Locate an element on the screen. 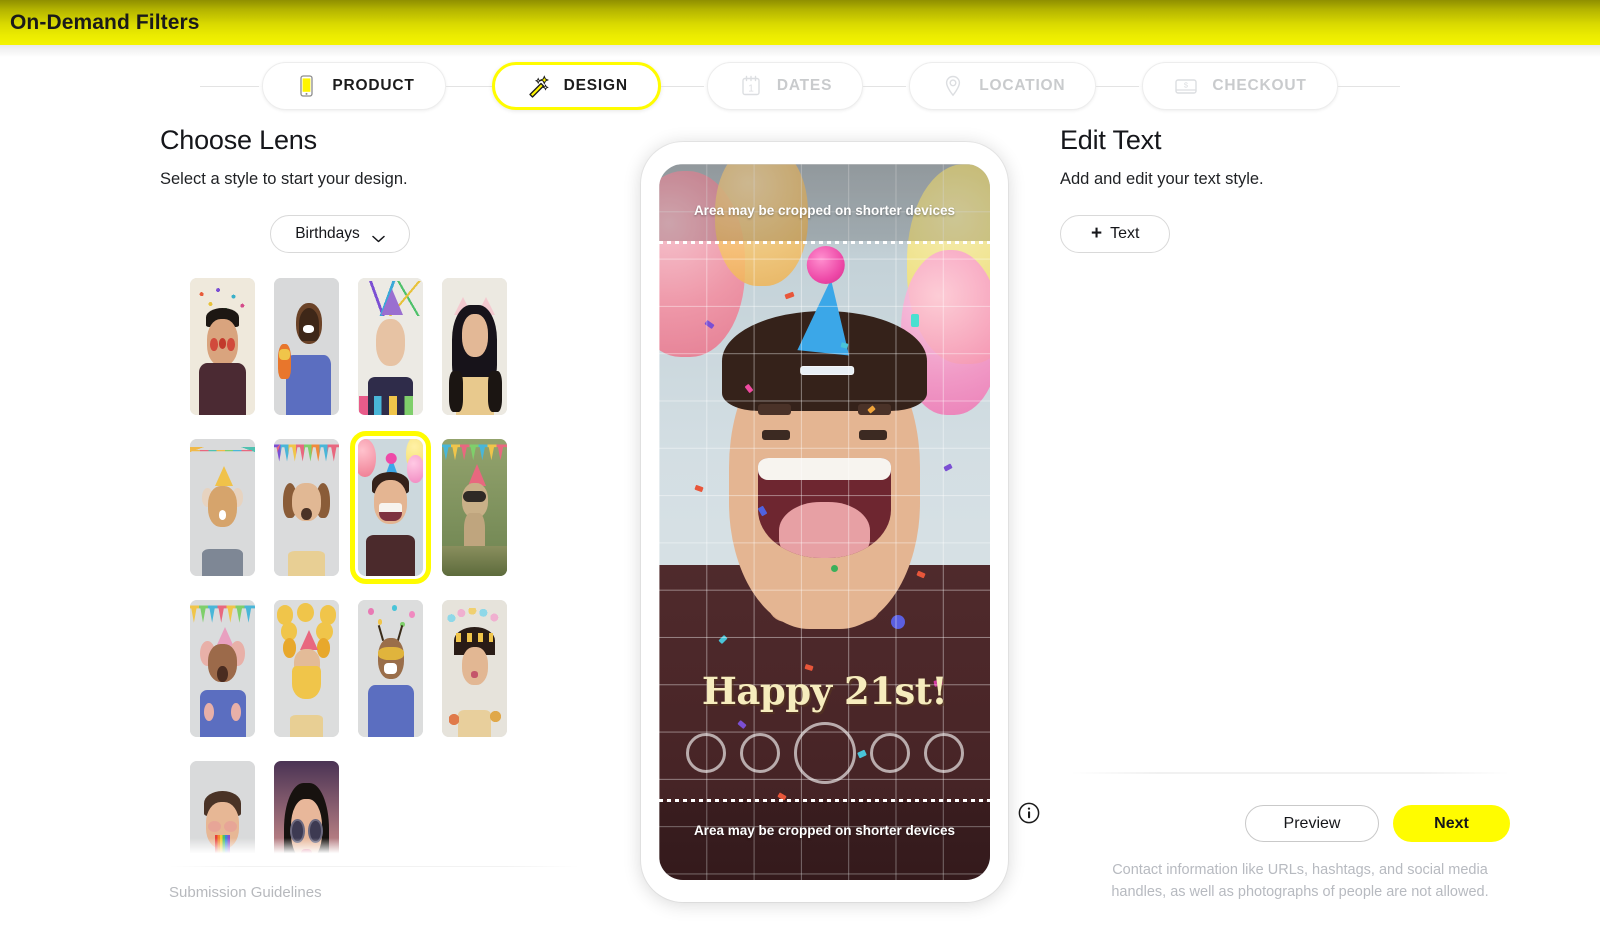  step-location: LOCATION is located at coordinates (1003, 86).